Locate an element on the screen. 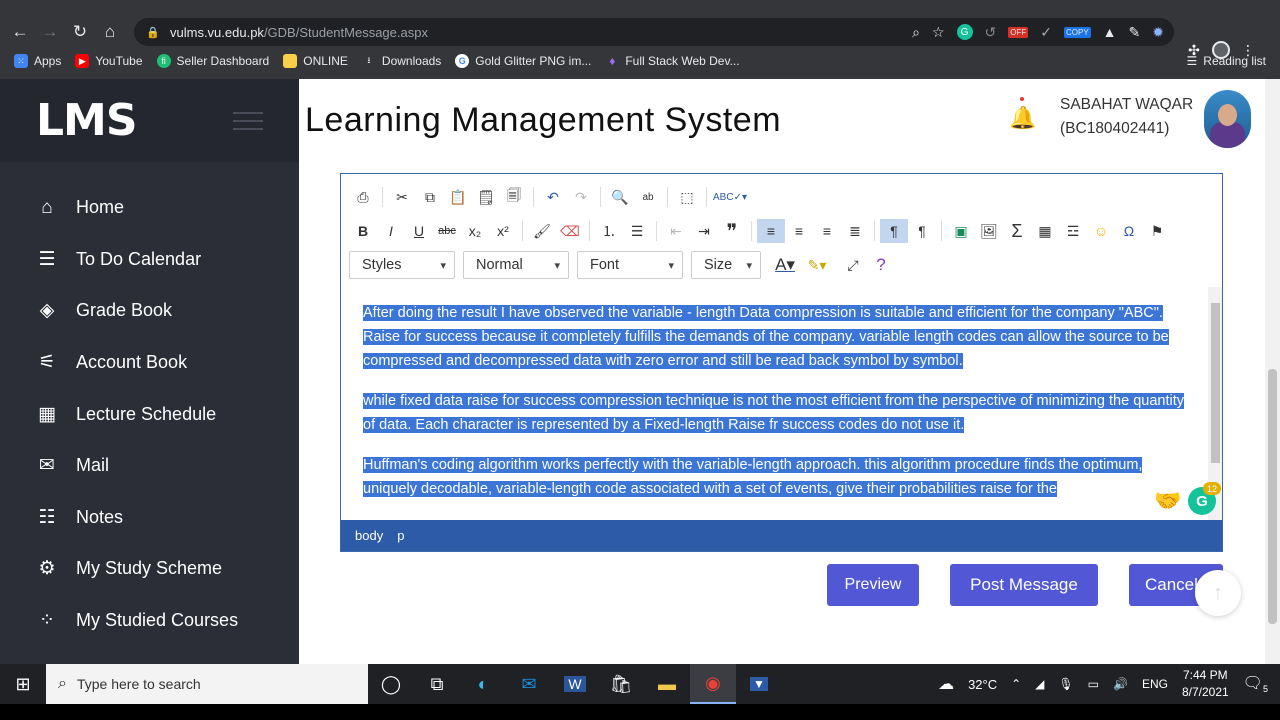 This screenshot has height=720, width=1280. bookmark-seller-dashboard: fi Seller Dashboard is located at coordinates (212, 61).